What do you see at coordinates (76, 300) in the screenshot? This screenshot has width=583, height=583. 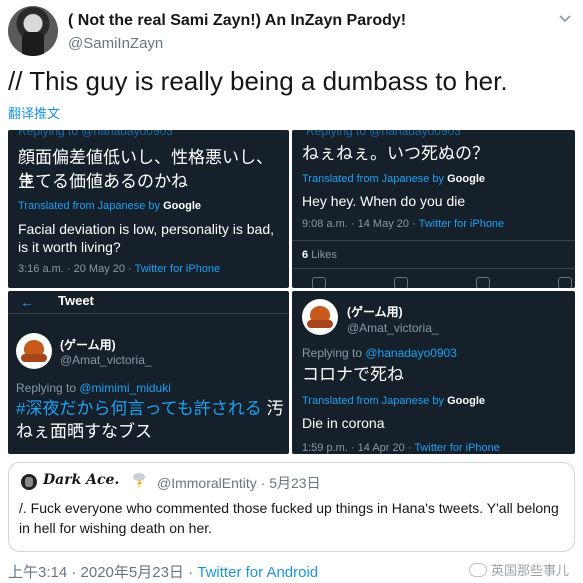 I see `tweet-view-title: Tweet` at bounding box center [76, 300].